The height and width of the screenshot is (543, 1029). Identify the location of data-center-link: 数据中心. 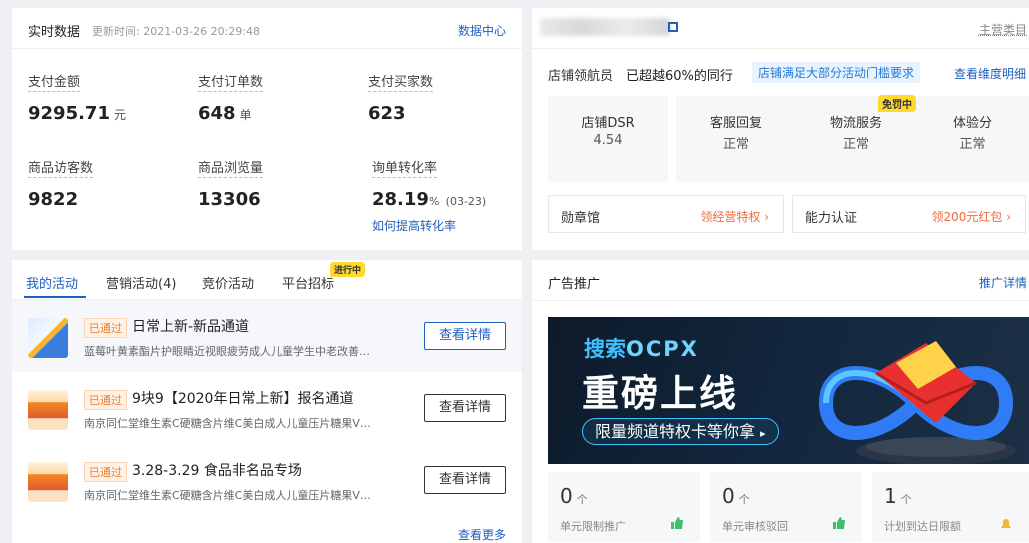
(482, 30).